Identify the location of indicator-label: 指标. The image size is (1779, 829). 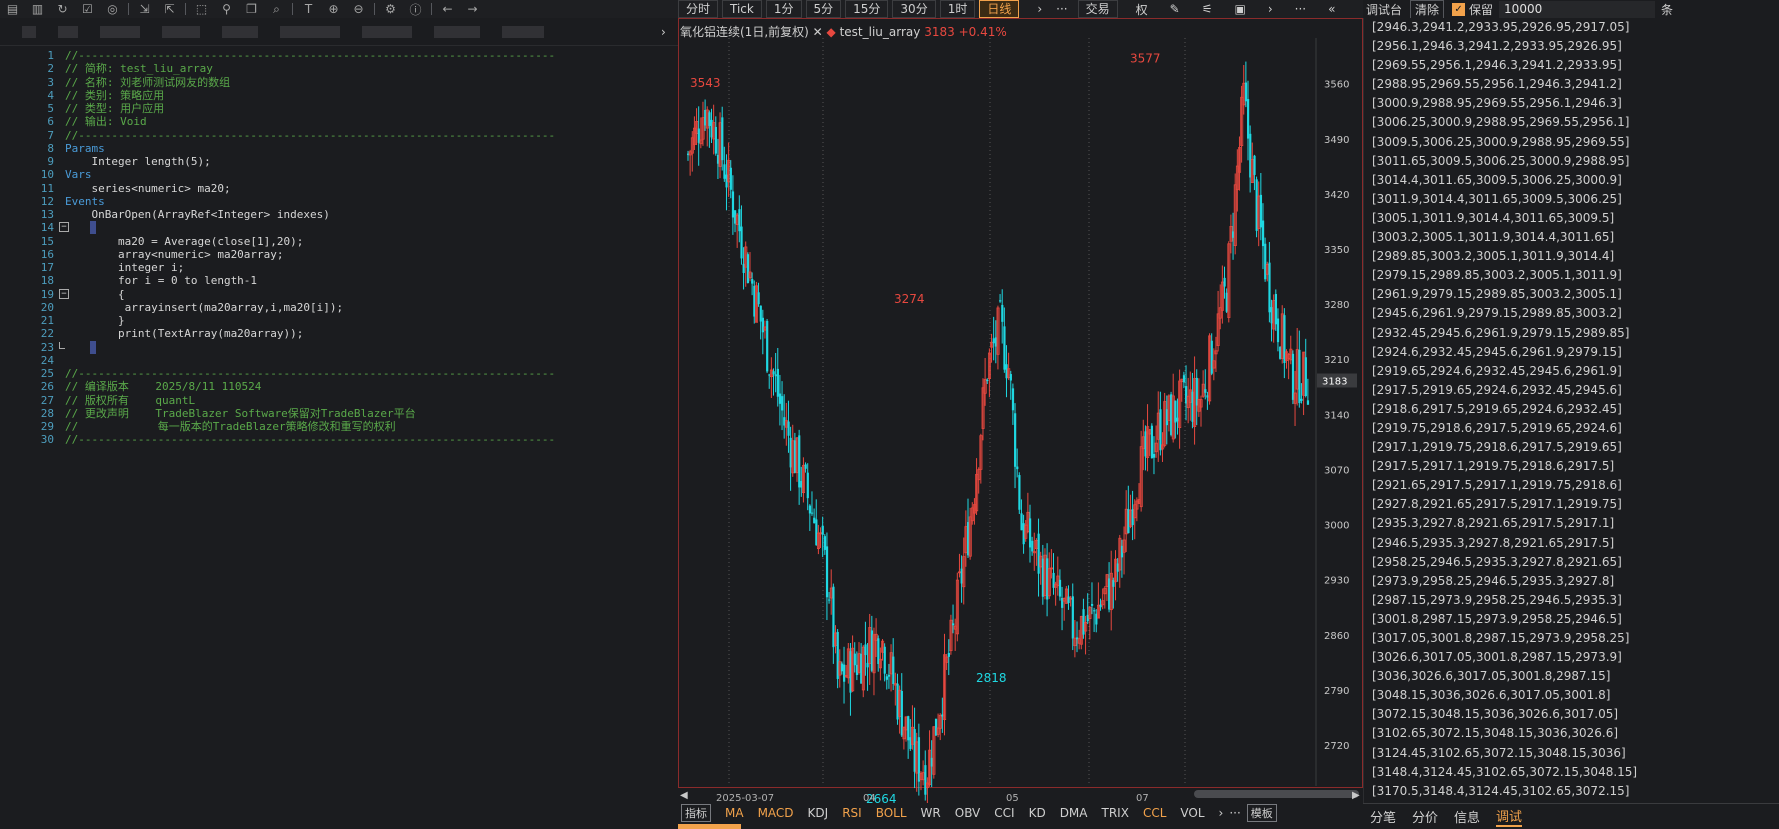
(696, 813).